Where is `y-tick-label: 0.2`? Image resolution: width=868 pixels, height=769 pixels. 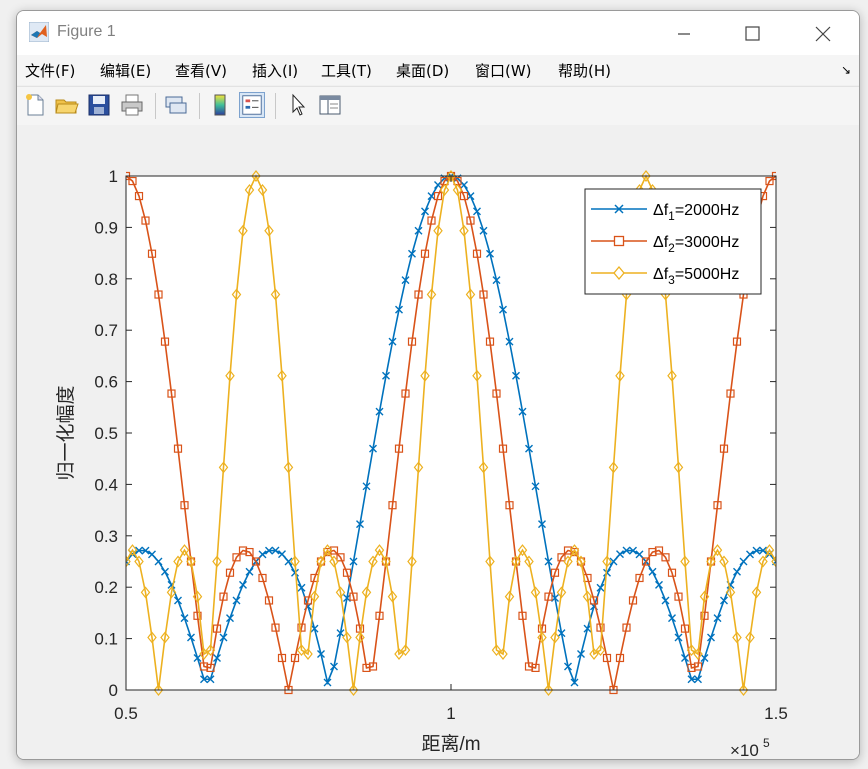 y-tick-label: 0.2 is located at coordinates (106, 587).